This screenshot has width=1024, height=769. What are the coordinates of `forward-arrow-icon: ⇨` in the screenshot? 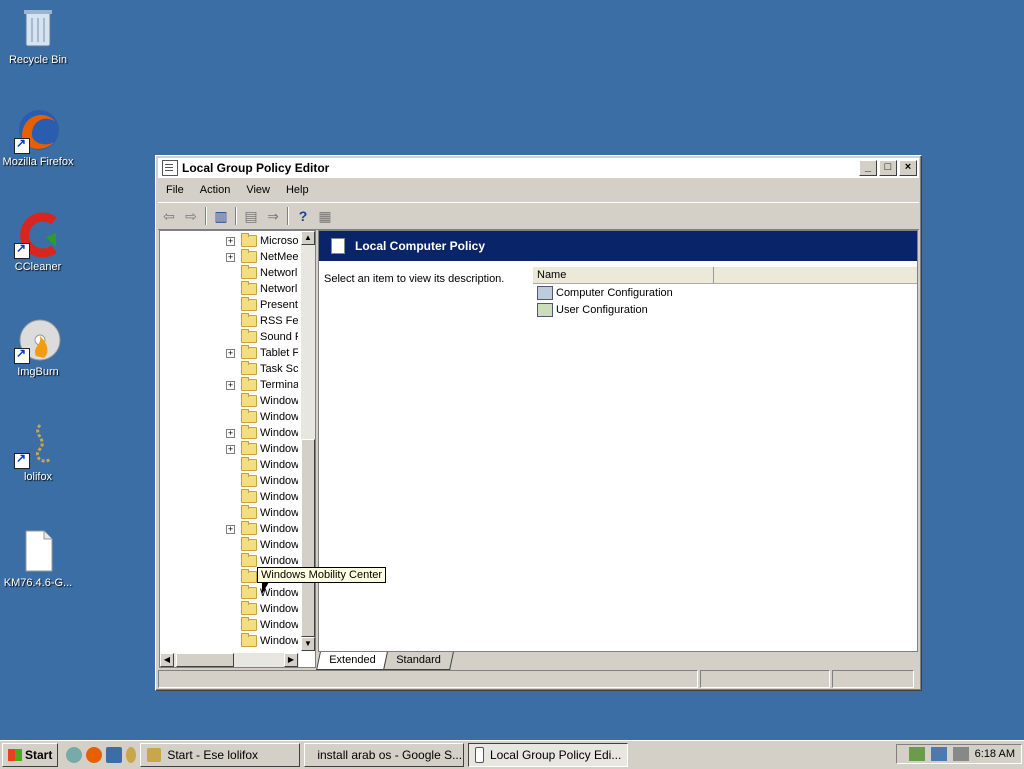 It's located at (191, 216).